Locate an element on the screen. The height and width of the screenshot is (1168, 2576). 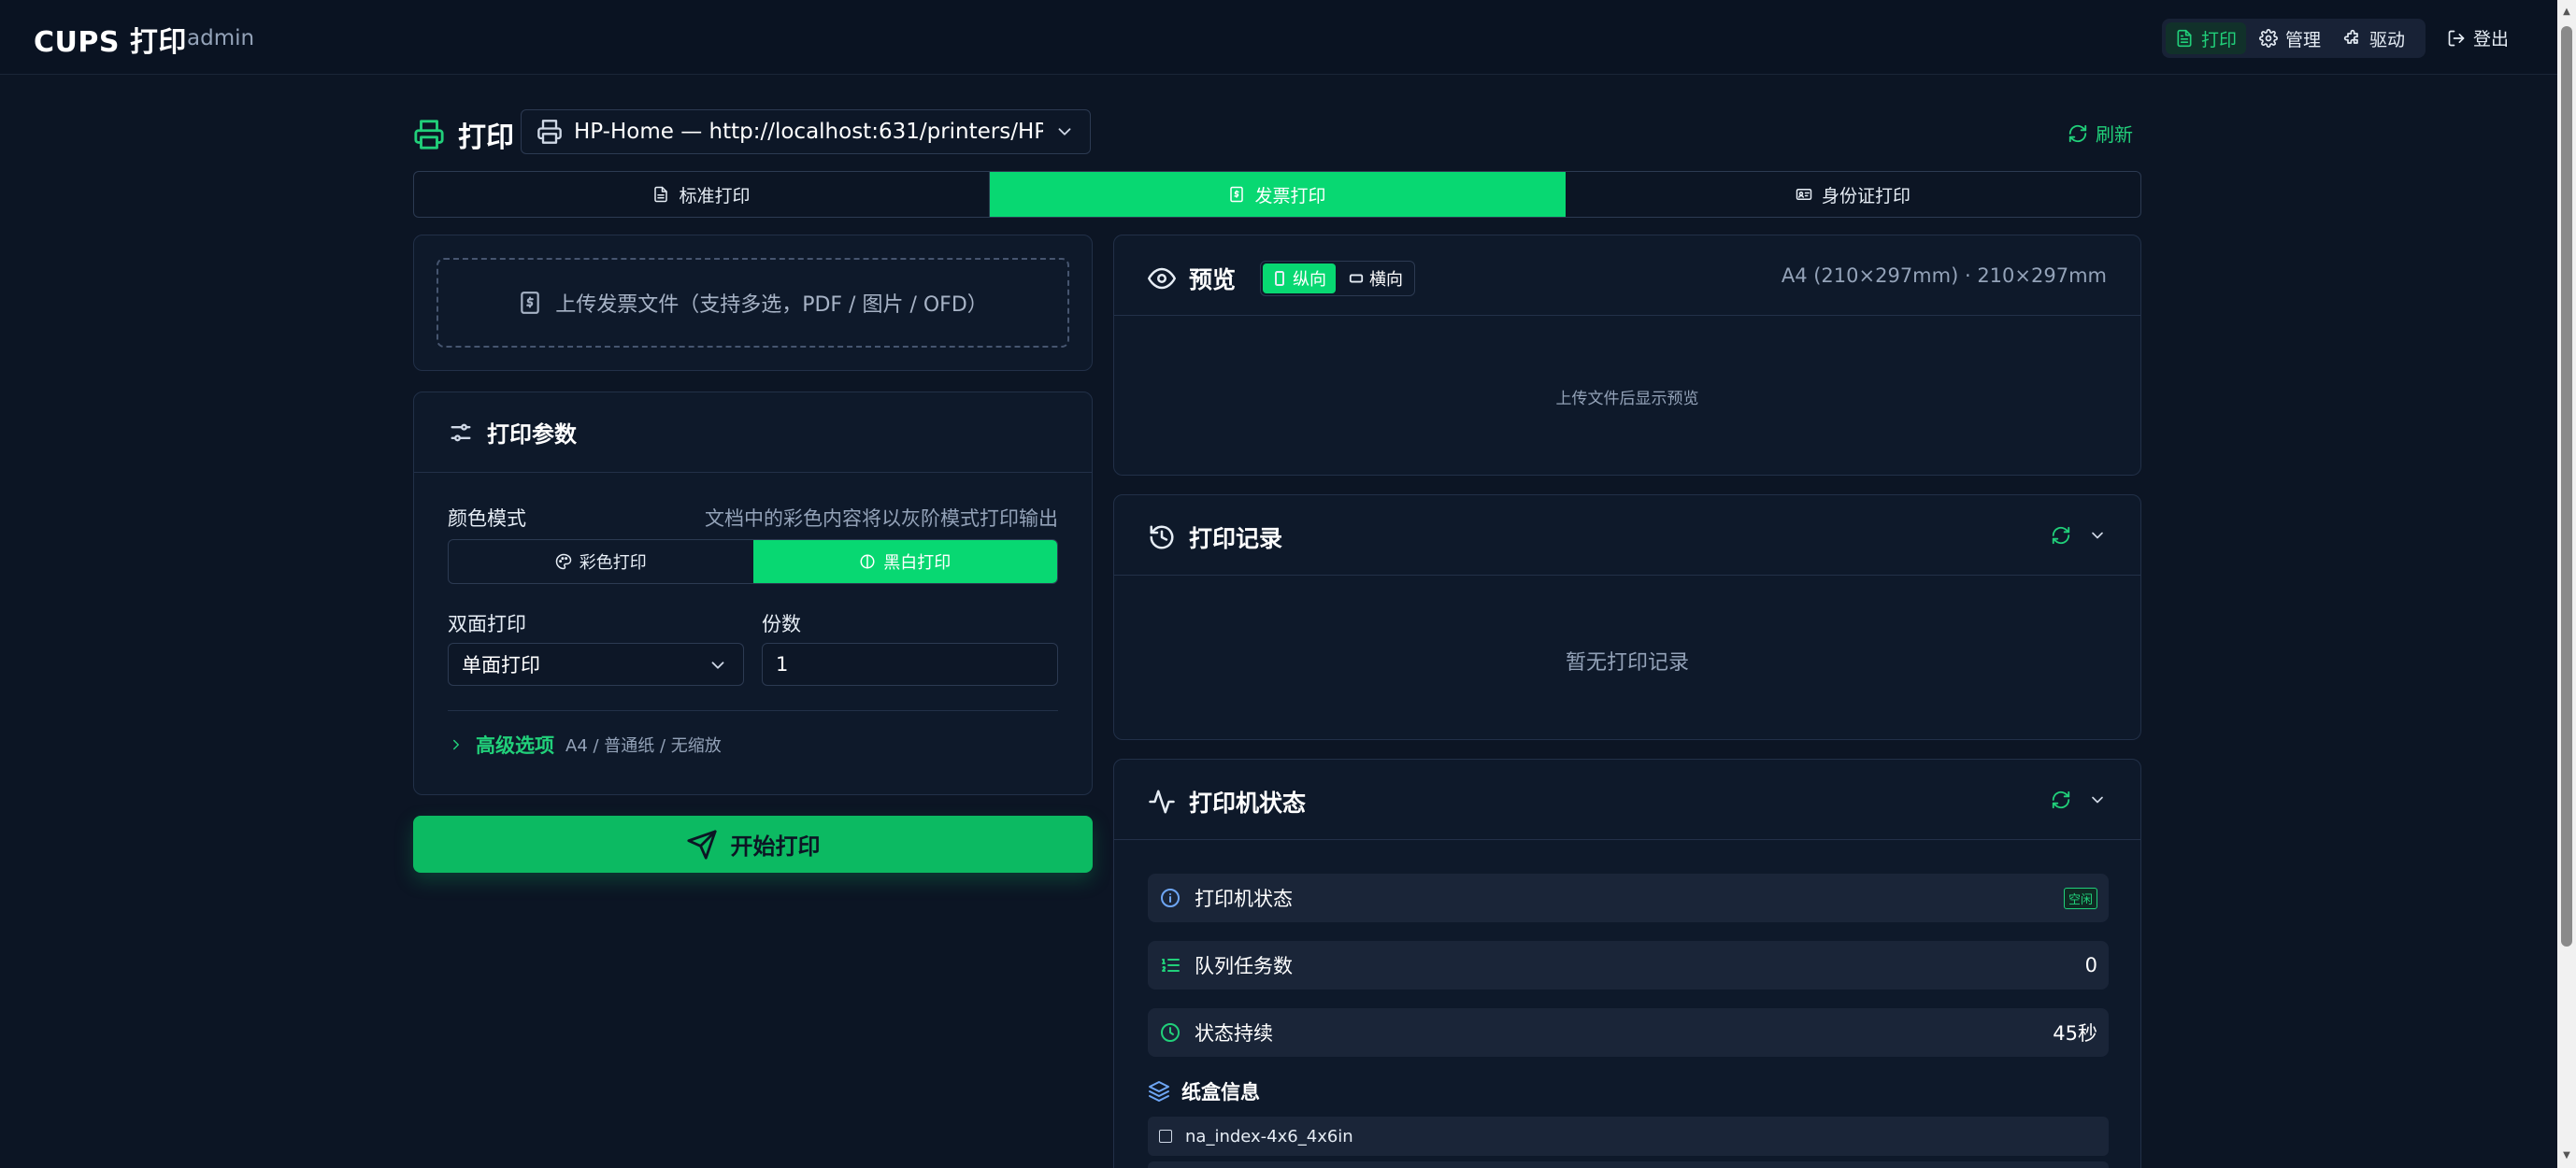
file-text-icon is located at coordinates (2184, 38).